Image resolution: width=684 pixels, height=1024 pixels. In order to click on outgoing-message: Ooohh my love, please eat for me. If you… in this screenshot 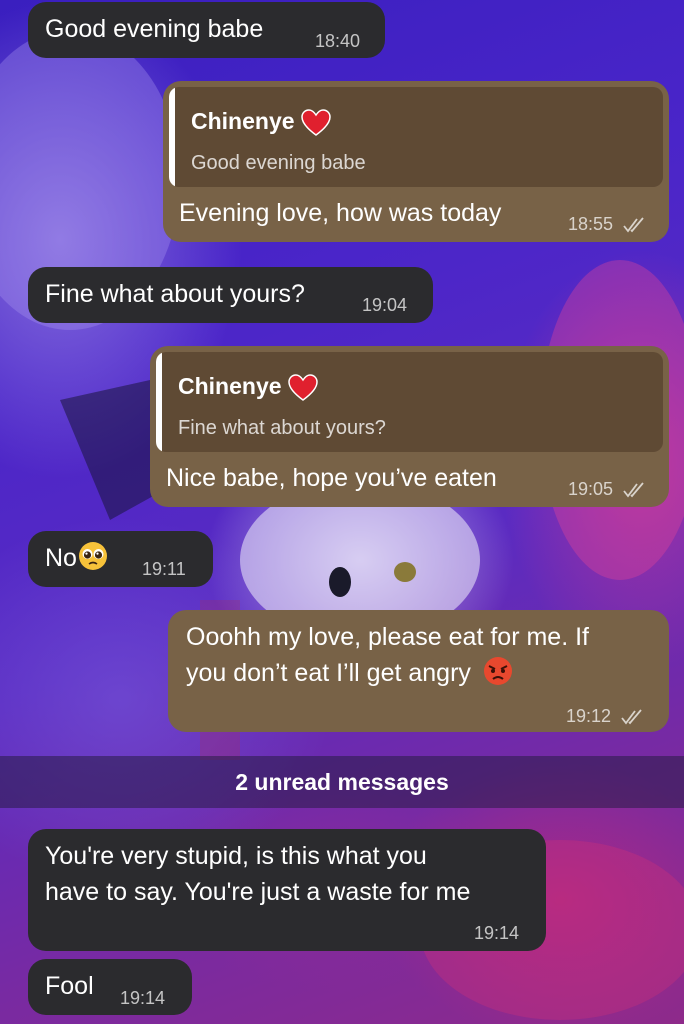, I will do `click(418, 671)`.